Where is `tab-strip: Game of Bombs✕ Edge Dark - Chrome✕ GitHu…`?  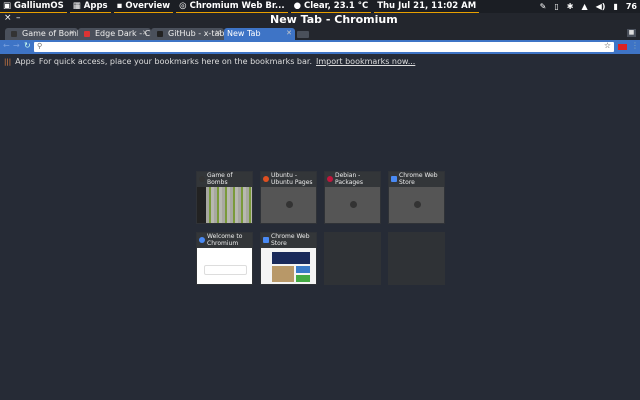 tab-strip: Game of Bombs✕ Edge Dark - Chrome✕ GitHu… is located at coordinates (320, 33).